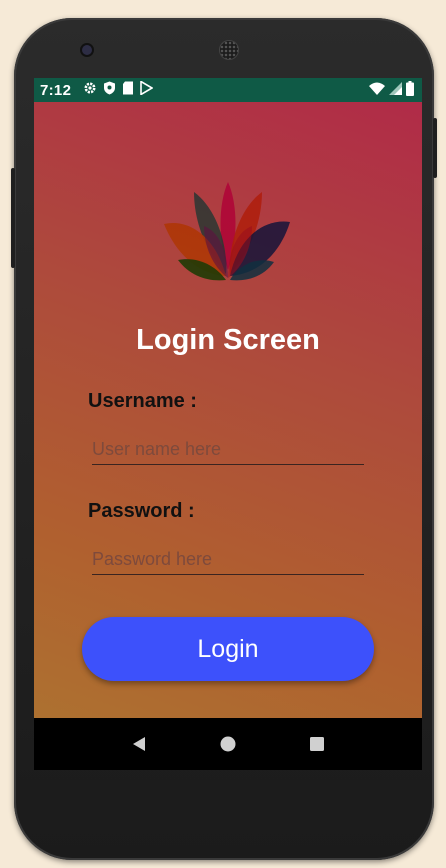 The height and width of the screenshot is (868, 446). What do you see at coordinates (228, 559) in the screenshot?
I see `password-input` at bounding box center [228, 559].